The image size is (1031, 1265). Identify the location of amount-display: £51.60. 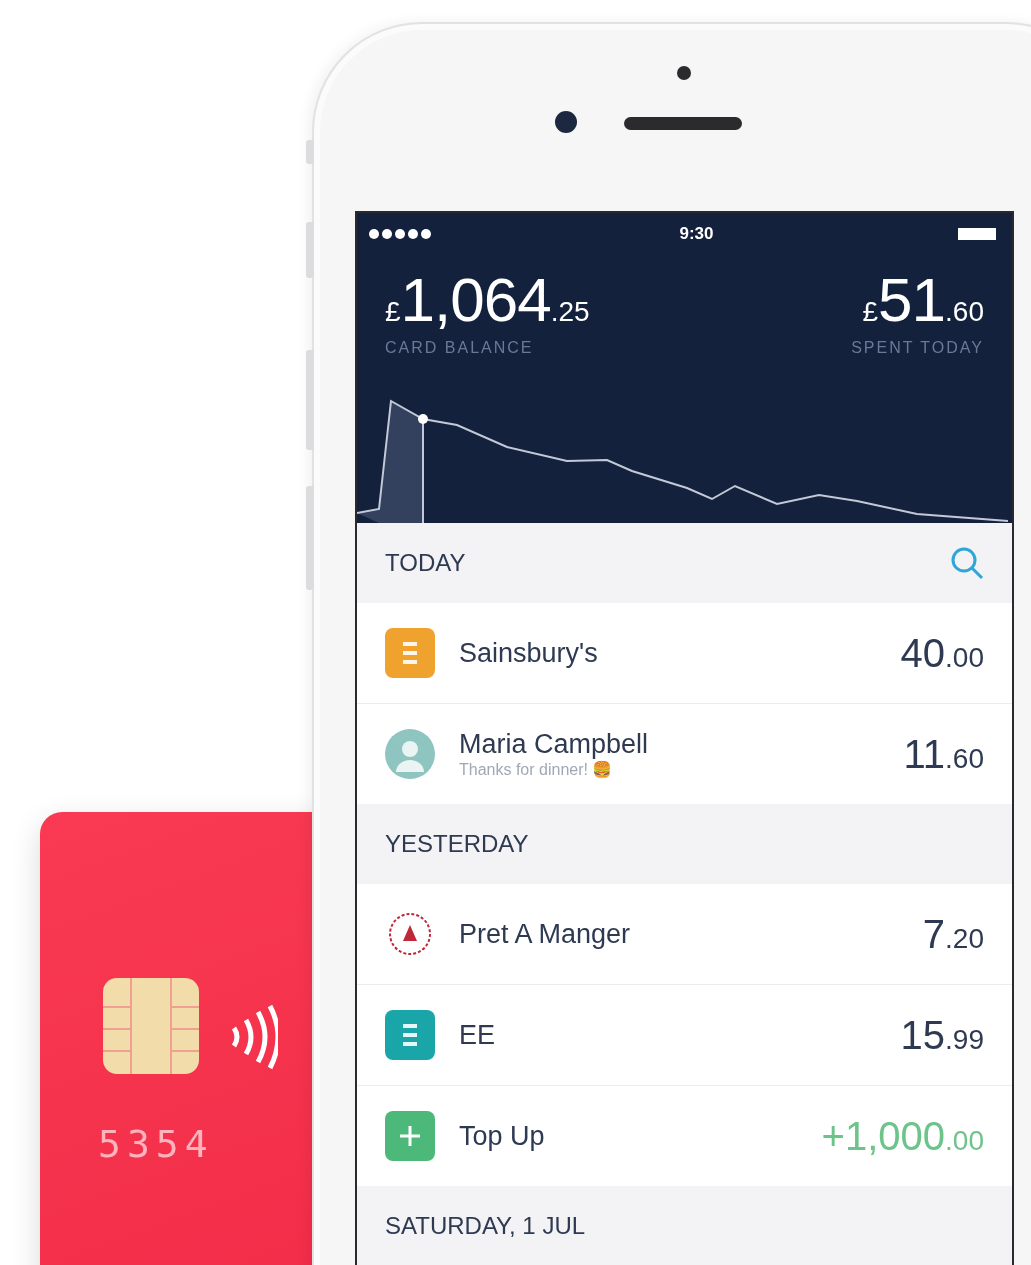
(923, 300).